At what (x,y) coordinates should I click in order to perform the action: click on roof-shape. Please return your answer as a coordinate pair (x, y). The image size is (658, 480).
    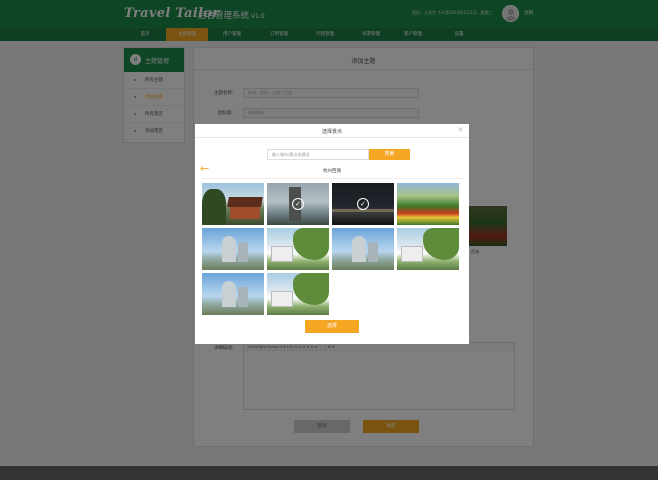
    Looking at the image, I should click on (245, 202).